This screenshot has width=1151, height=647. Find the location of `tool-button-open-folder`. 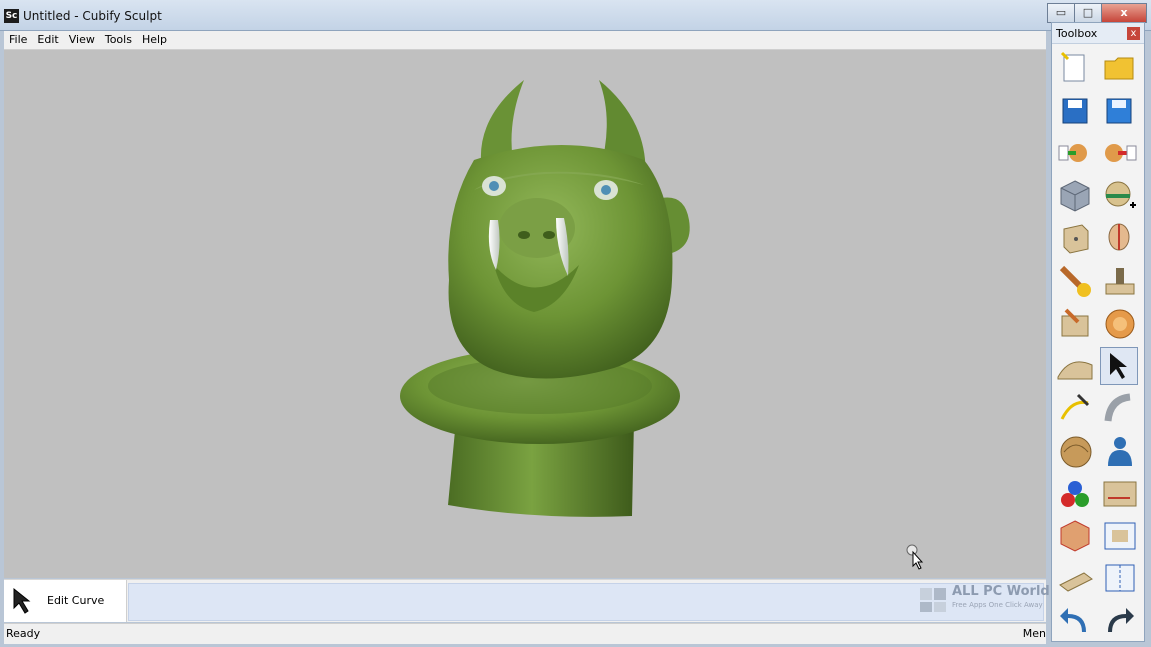

tool-button-open-folder is located at coordinates (1119, 68).